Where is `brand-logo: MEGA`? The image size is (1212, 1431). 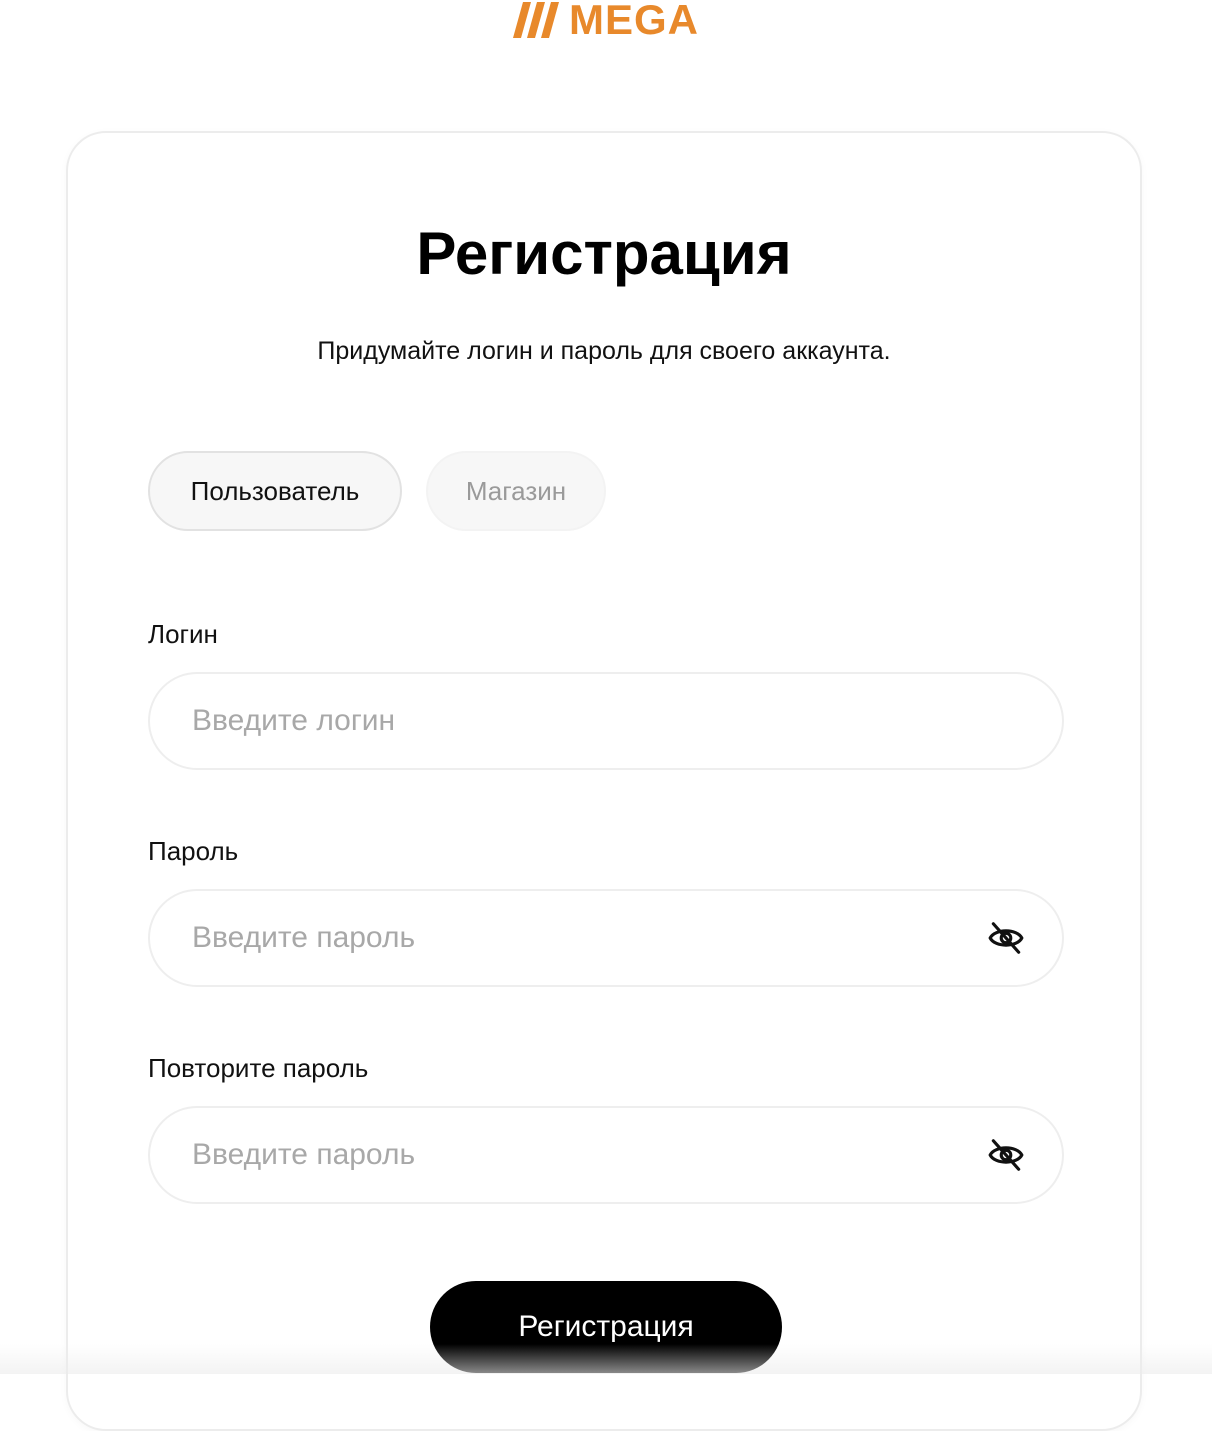
brand-logo: MEGA is located at coordinates (606, 22).